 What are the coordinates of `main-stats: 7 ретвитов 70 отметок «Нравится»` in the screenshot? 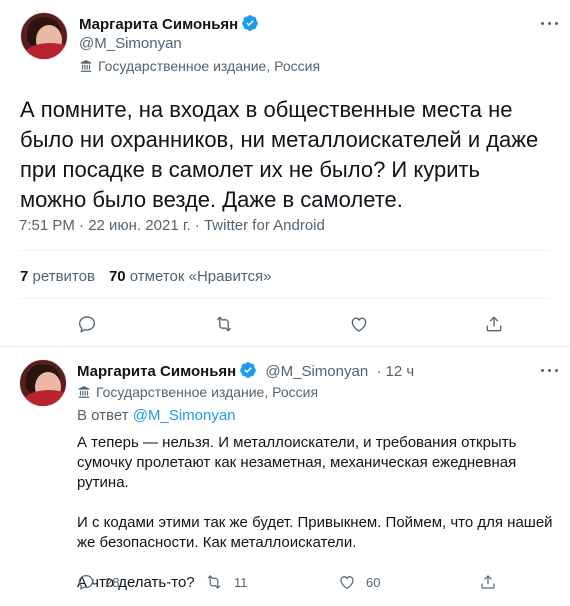 It's located at (145, 276).